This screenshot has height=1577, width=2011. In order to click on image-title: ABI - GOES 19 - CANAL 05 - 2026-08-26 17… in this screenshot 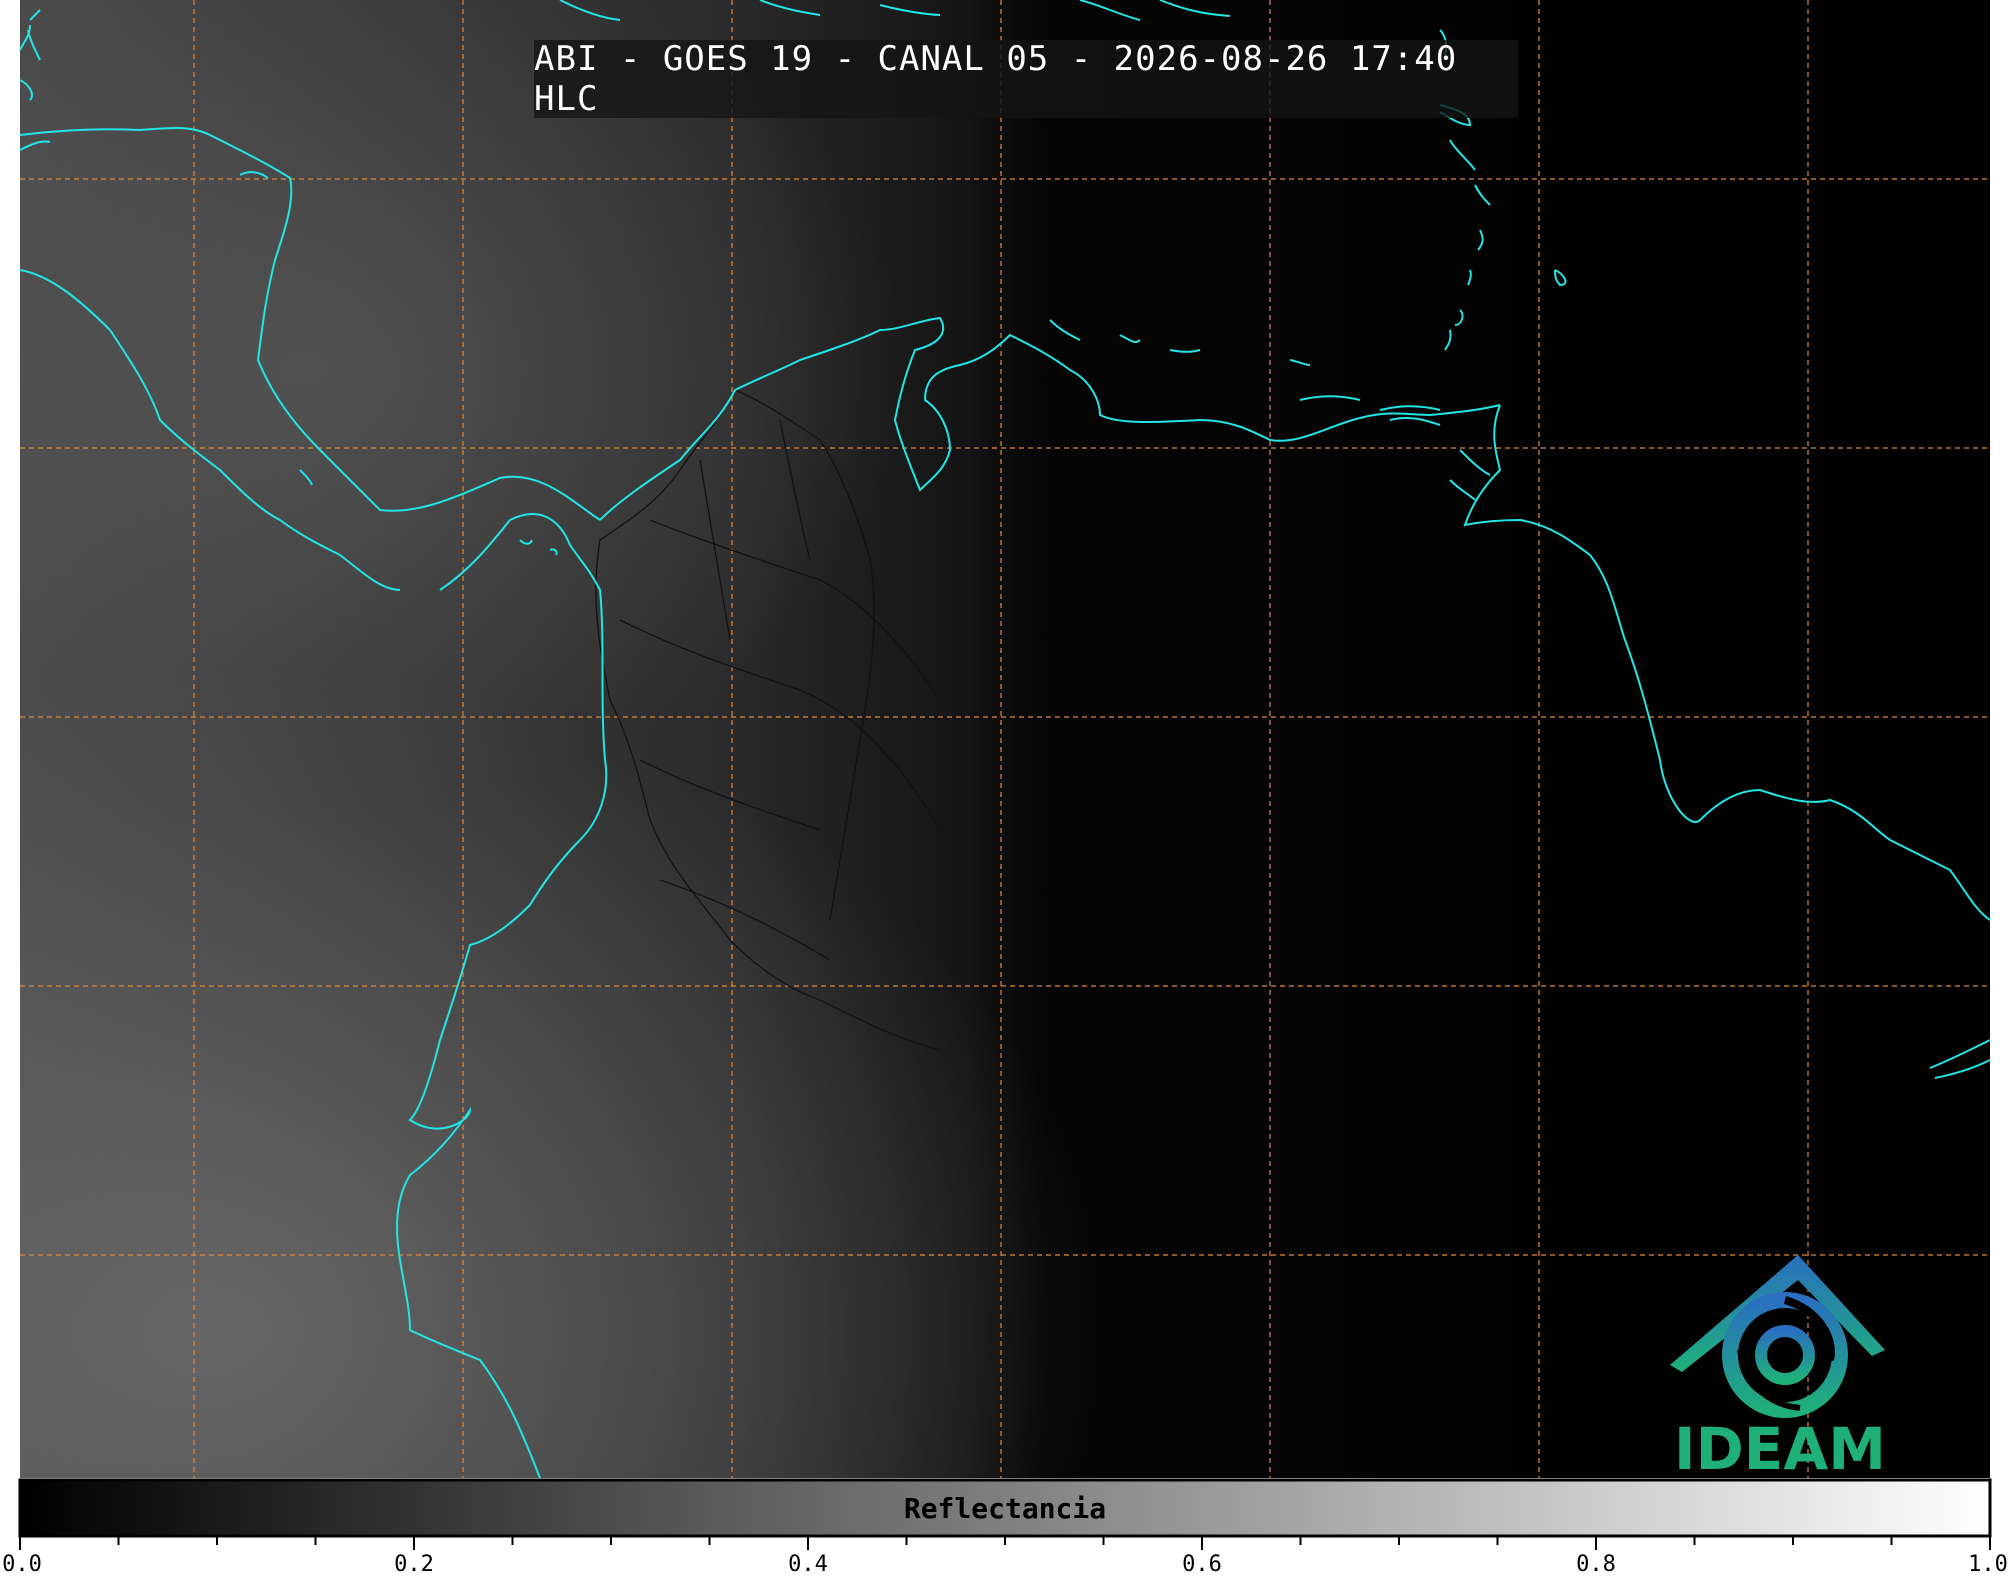, I will do `click(1026, 79)`.